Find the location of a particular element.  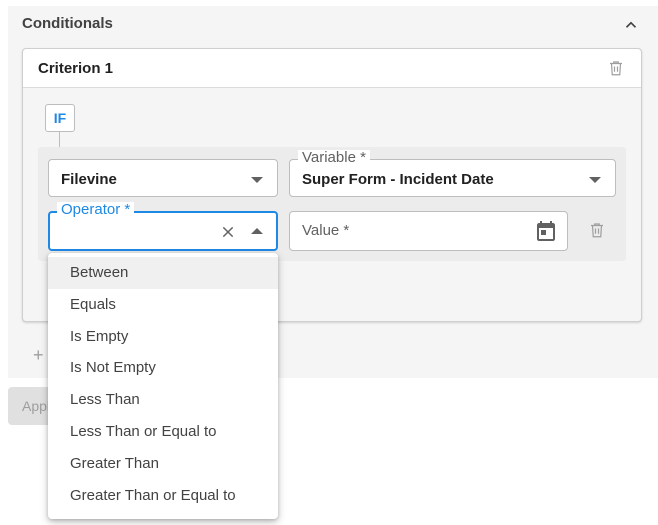

variable-label: Variable * is located at coordinates (334, 158).